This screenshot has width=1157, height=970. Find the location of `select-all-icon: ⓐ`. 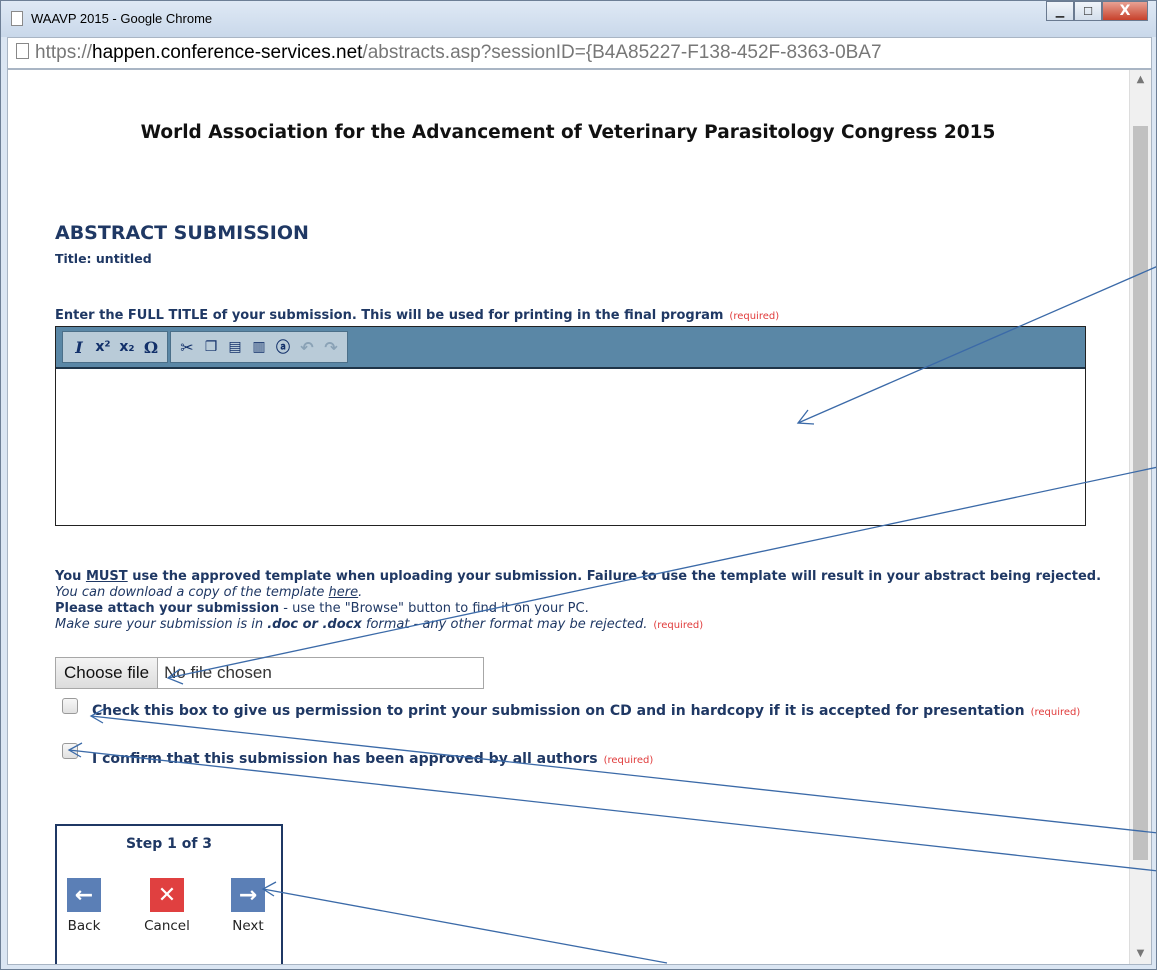

select-all-icon: ⓐ is located at coordinates (283, 347).